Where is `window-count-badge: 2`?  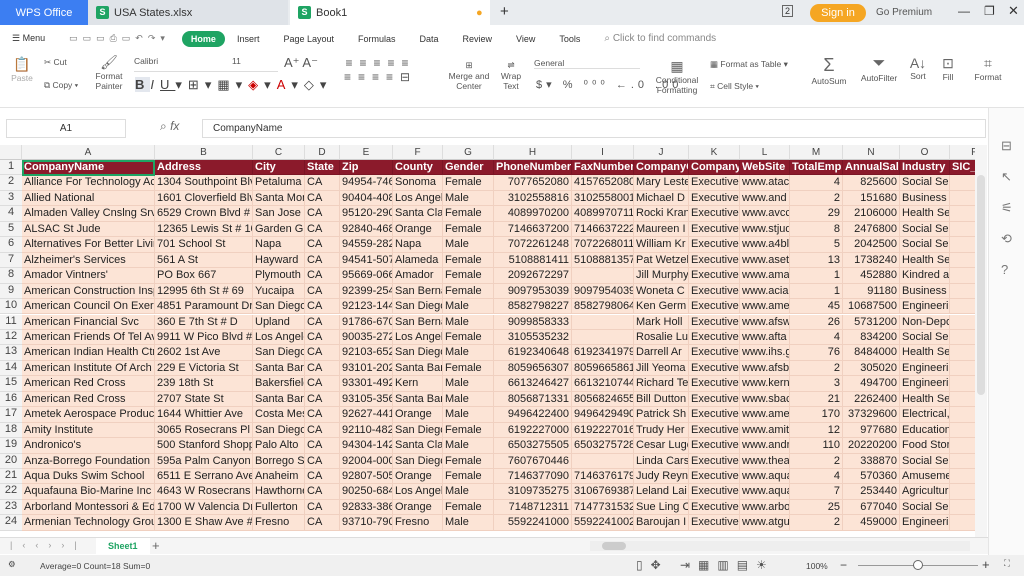 window-count-badge: 2 is located at coordinates (788, 11).